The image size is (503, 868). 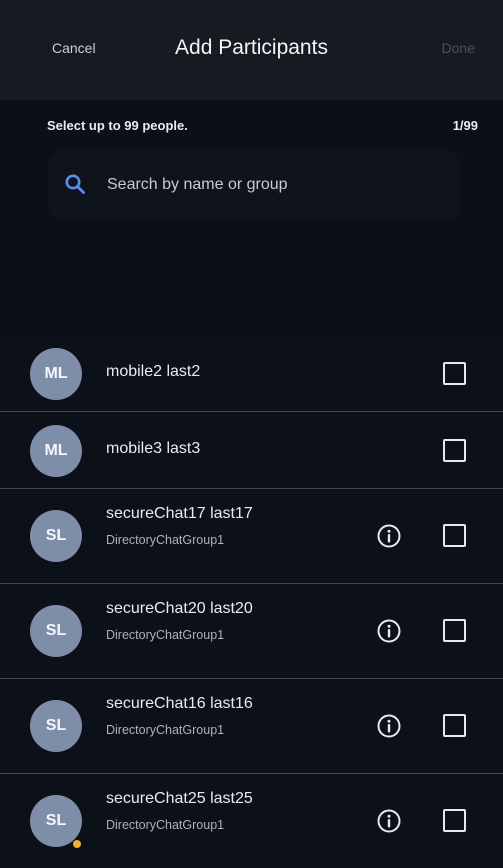 What do you see at coordinates (179, 703) in the screenshot?
I see `participant-name: secureChat16 last16` at bounding box center [179, 703].